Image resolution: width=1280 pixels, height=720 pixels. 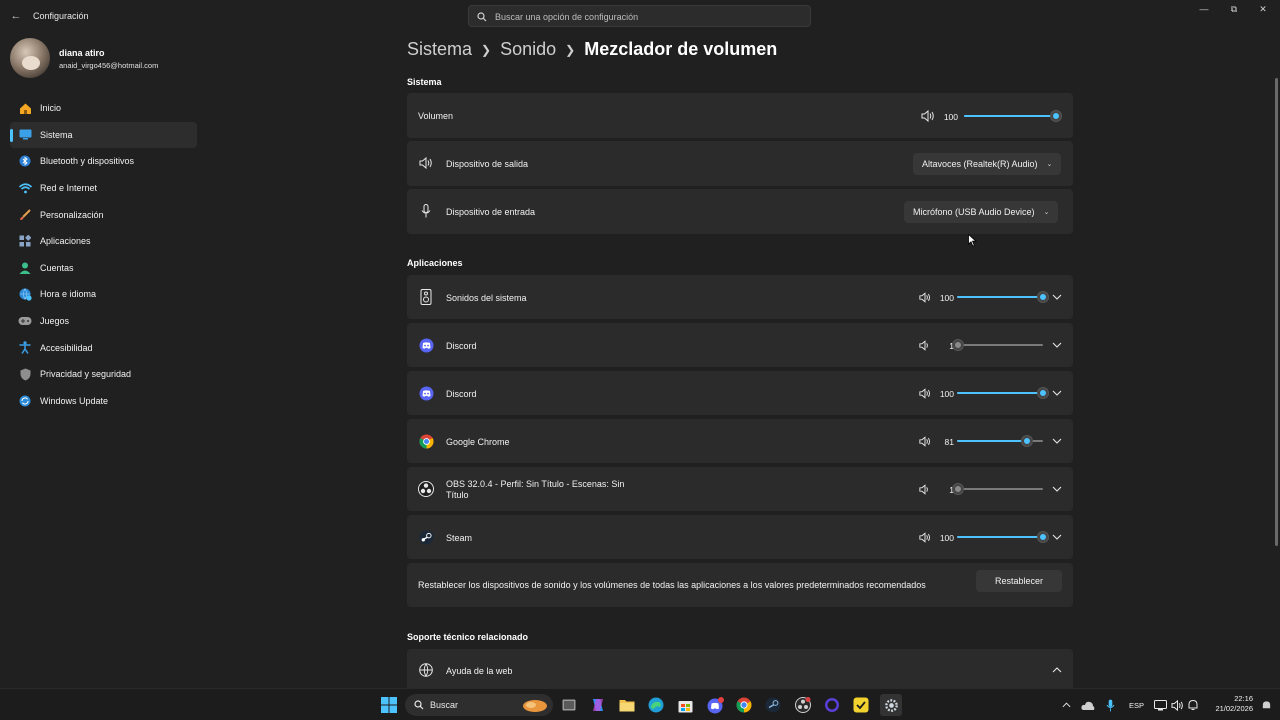 I want to click on task-view-icon, so click(x=569, y=705).